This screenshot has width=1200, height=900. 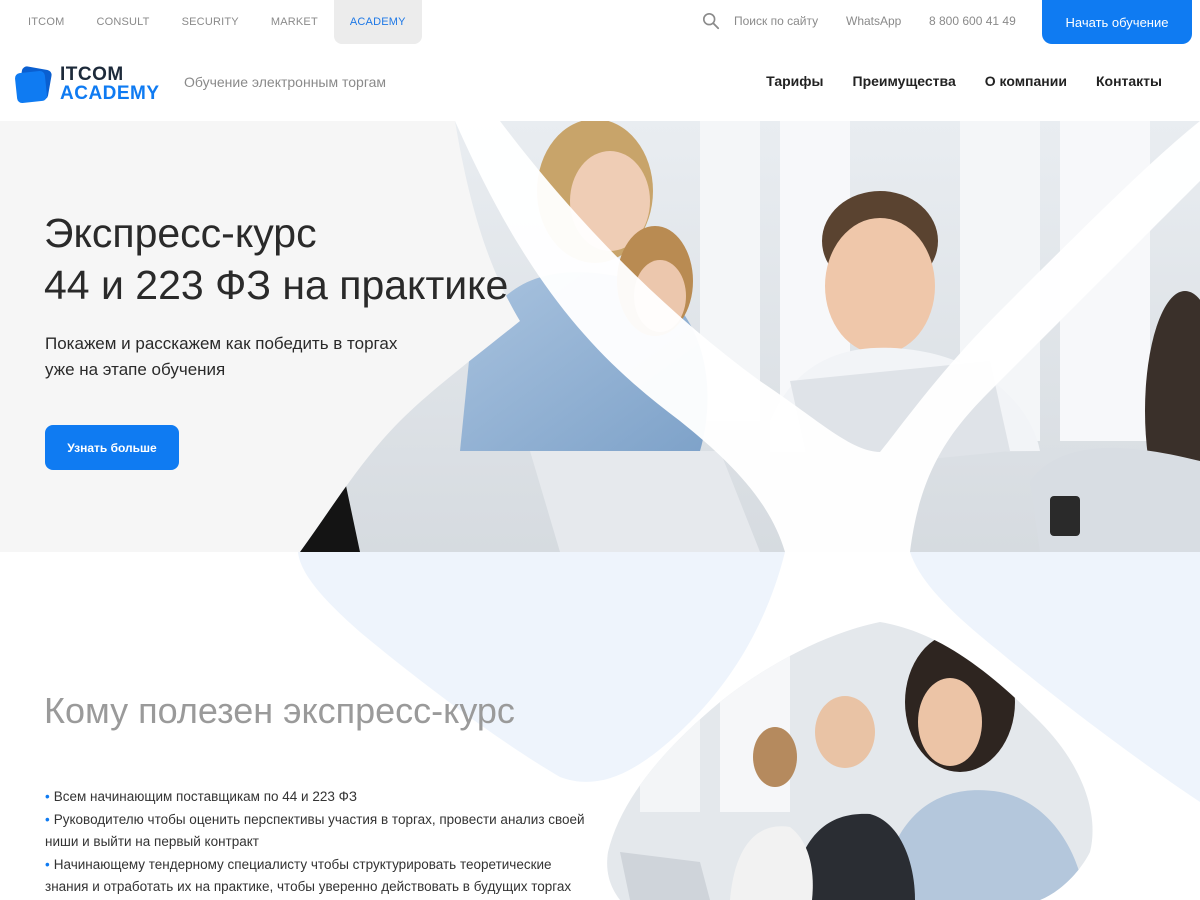 I want to click on tagline: Обучение электронным торгам, so click(x=285, y=82).